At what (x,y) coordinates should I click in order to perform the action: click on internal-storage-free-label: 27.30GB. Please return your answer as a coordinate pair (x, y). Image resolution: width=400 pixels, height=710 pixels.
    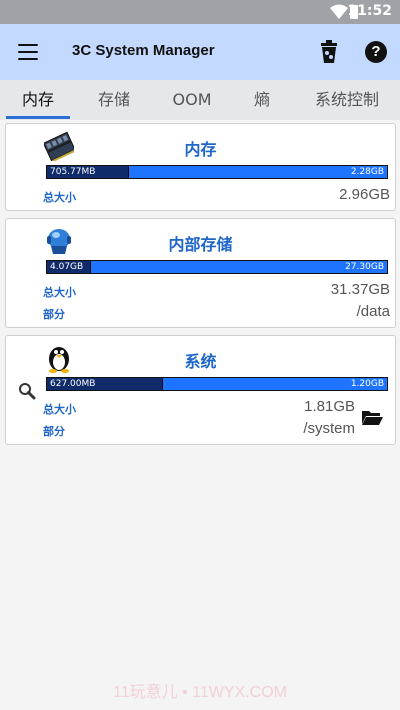
    Looking at the image, I should click on (364, 267).